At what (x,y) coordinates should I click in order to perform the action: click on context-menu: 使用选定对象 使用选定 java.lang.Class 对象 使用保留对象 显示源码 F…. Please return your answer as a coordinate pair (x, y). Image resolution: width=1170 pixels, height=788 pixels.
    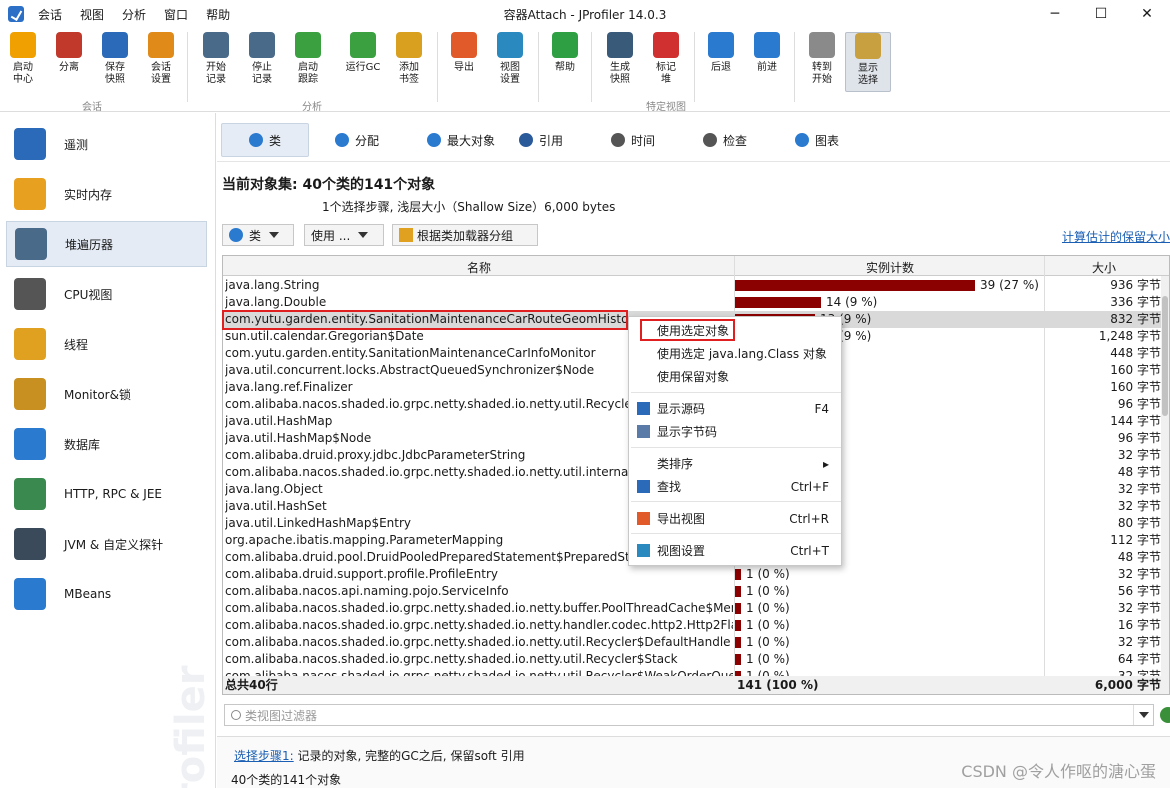
    Looking at the image, I should click on (735, 441).